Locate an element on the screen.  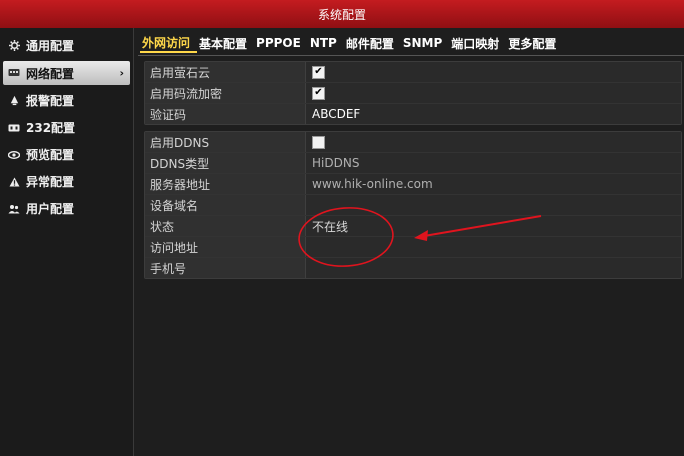
enable-ezviz-label: 启用萤石云 is located at coordinates (225, 72).